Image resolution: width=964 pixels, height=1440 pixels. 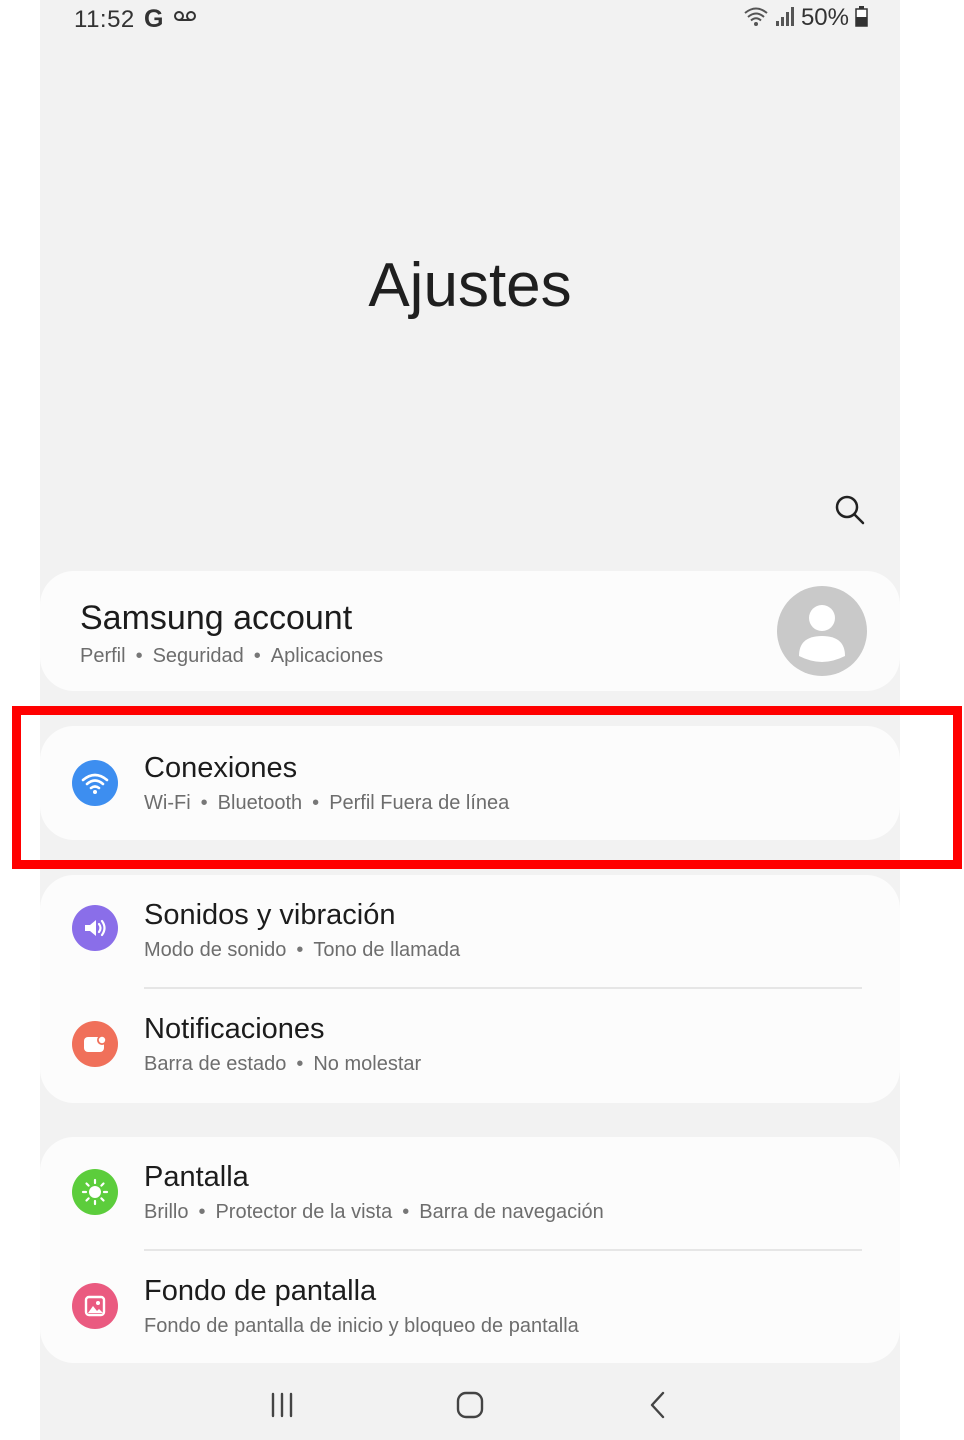 I want to click on item-subtitle: Modo de sonido • Tono de llamada, so click(x=302, y=950).